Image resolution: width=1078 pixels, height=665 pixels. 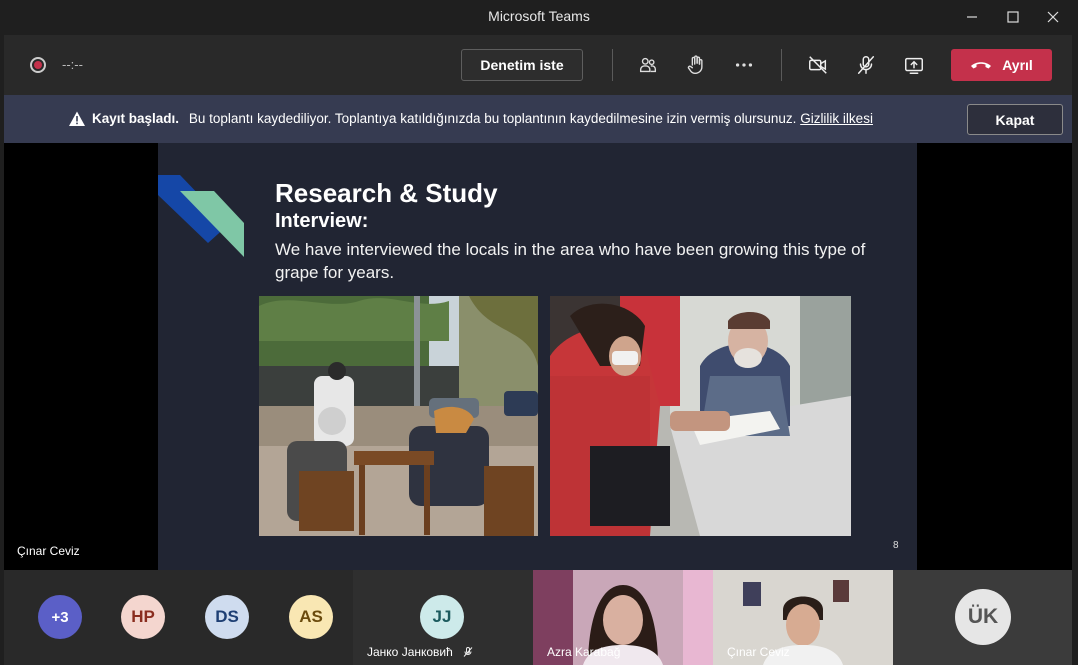 I want to click on title-bar: Microsoft Teams, so click(x=539, y=16).